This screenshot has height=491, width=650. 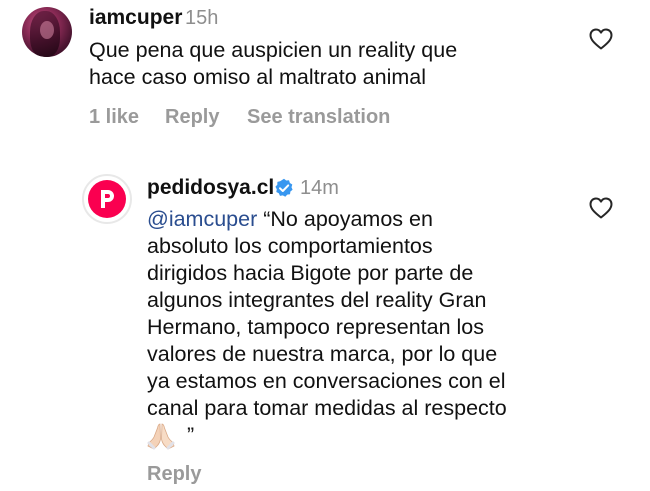 I want to click on comment-line: ”, so click(x=327, y=435).